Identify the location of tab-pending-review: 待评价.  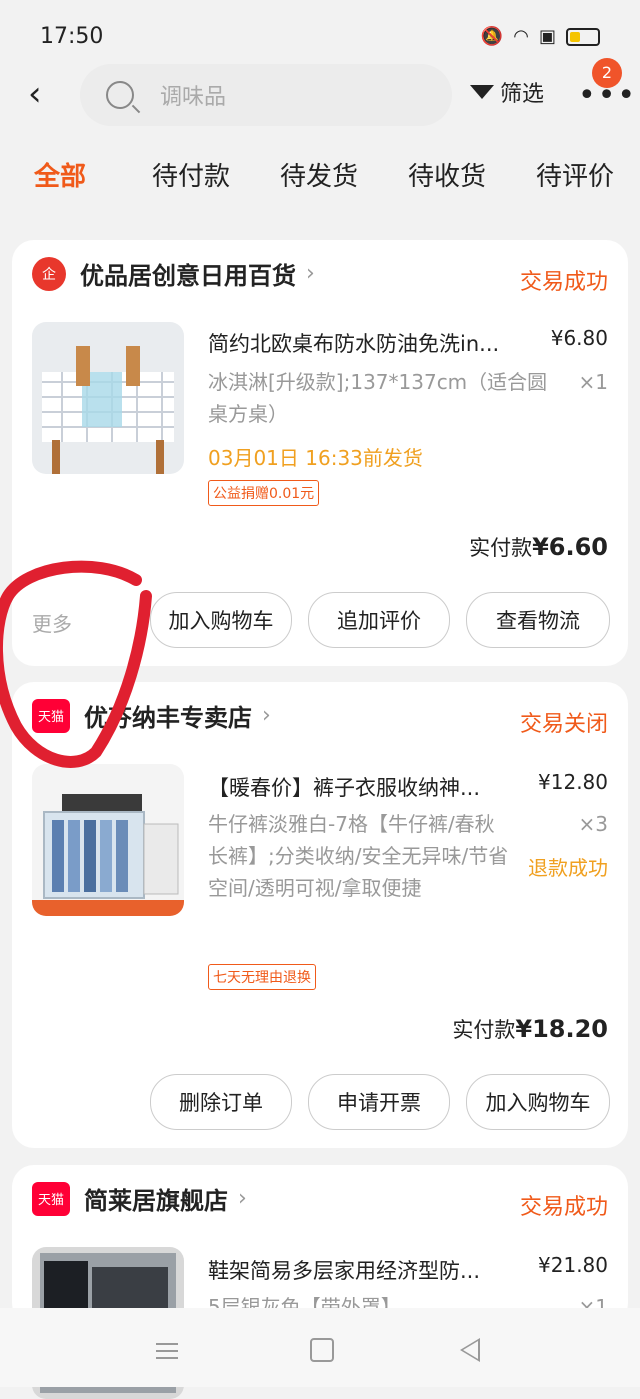
(575, 174).